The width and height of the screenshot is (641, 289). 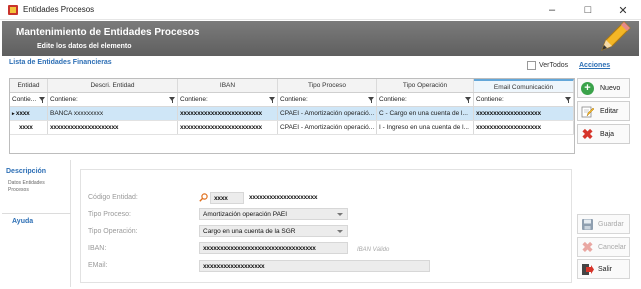 What do you see at coordinates (524, 85) in the screenshot?
I see `col-header-email: Email Comunicación` at bounding box center [524, 85].